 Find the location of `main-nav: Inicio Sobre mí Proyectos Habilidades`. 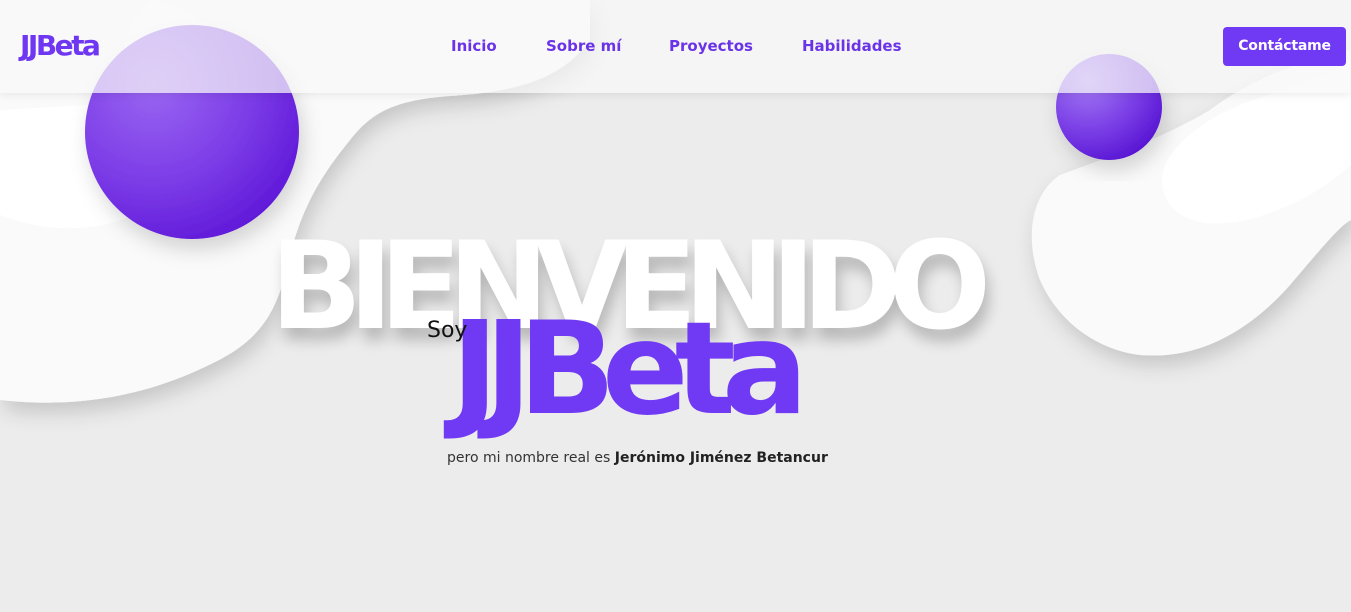

main-nav: Inicio Sobre mí Proyectos Habilidades is located at coordinates (675, 47).